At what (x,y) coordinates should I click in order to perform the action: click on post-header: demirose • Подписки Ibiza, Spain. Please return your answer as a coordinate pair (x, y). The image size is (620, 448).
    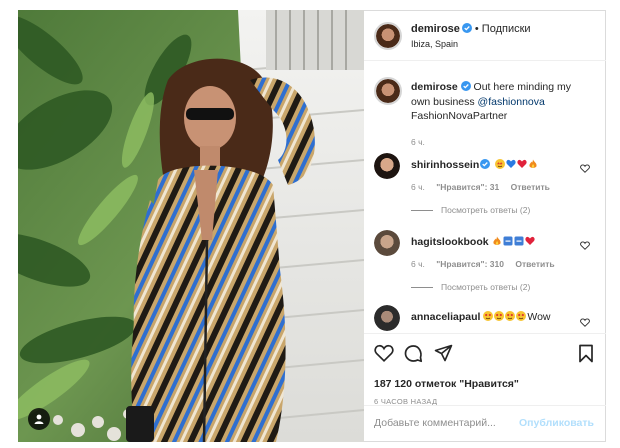
    Looking at the image, I should click on (485, 36).